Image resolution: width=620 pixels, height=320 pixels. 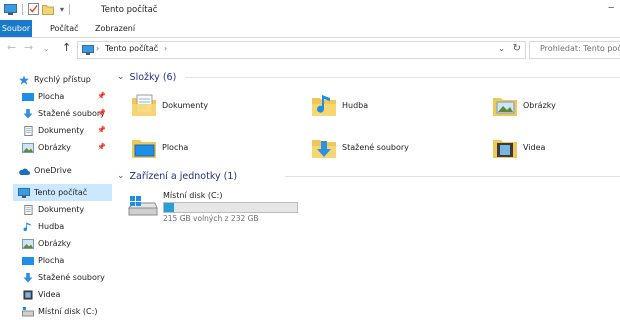 What do you see at coordinates (505, 149) in the screenshot?
I see `videos-folder-icon` at bounding box center [505, 149].